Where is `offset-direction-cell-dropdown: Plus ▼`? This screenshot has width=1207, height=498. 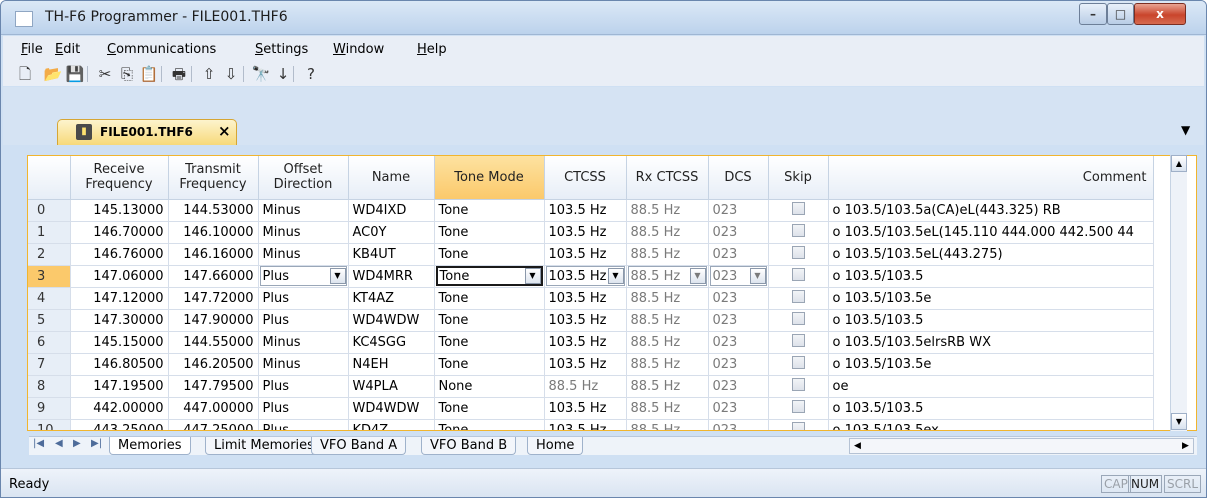 offset-direction-cell-dropdown: Plus ▼ is located at coordinates (303, 276).